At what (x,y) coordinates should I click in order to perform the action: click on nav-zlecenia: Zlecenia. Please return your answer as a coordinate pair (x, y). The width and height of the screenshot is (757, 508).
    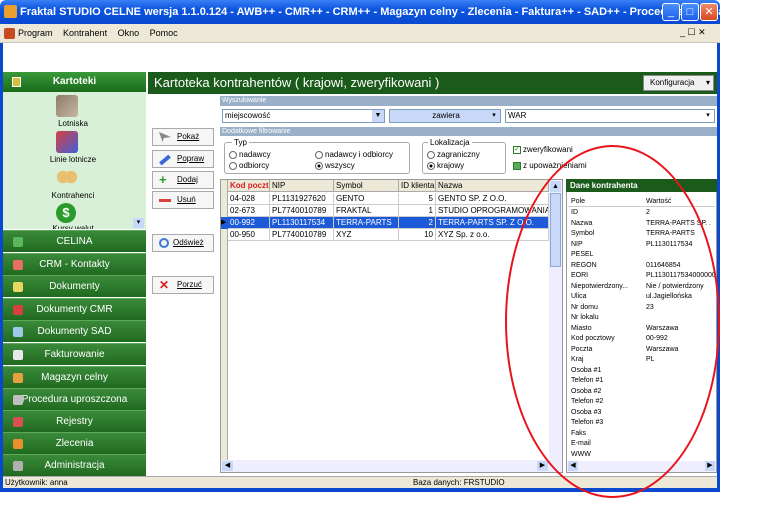
    Looking at the image, I should click on (74, 443).